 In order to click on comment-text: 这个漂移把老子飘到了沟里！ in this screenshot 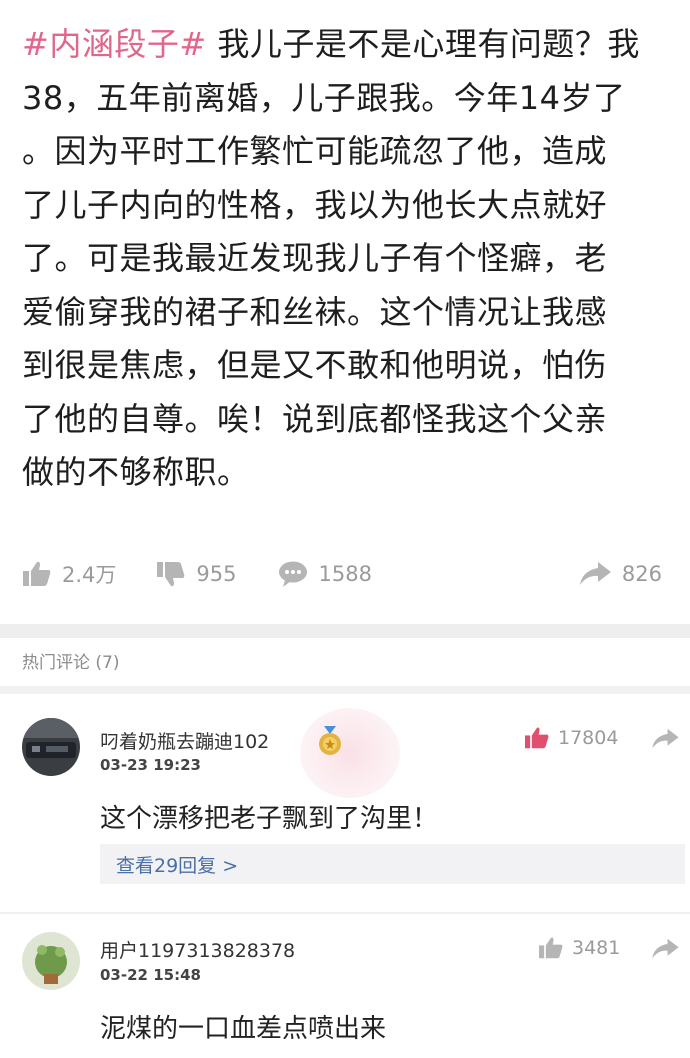, I will do `click(269, 819)`.